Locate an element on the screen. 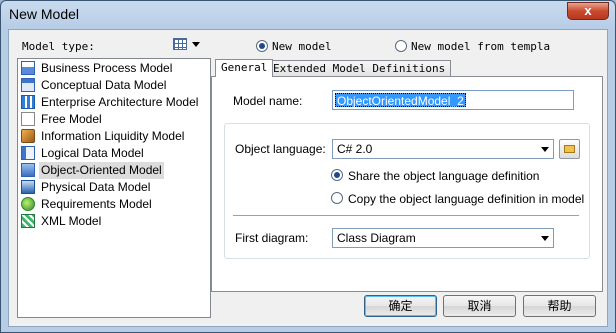 This screenshot has width=616, height=333. share-definition-label: Share the object language definition is located at coordinates (444, 176).